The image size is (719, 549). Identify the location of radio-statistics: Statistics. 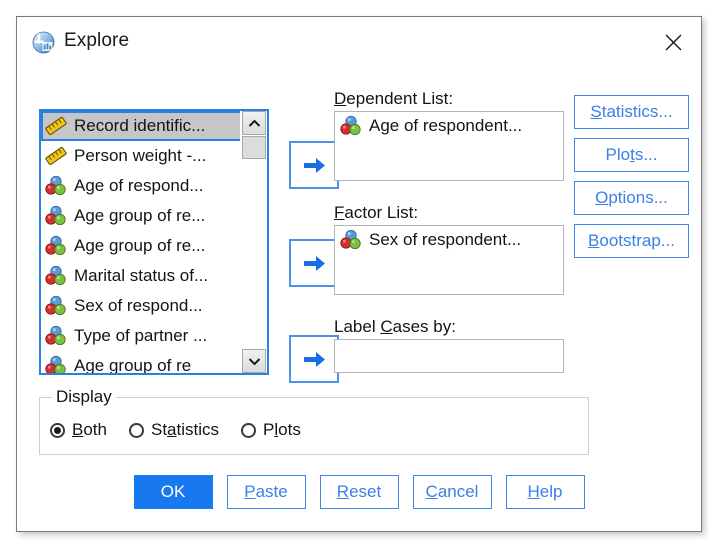
(173, 430).